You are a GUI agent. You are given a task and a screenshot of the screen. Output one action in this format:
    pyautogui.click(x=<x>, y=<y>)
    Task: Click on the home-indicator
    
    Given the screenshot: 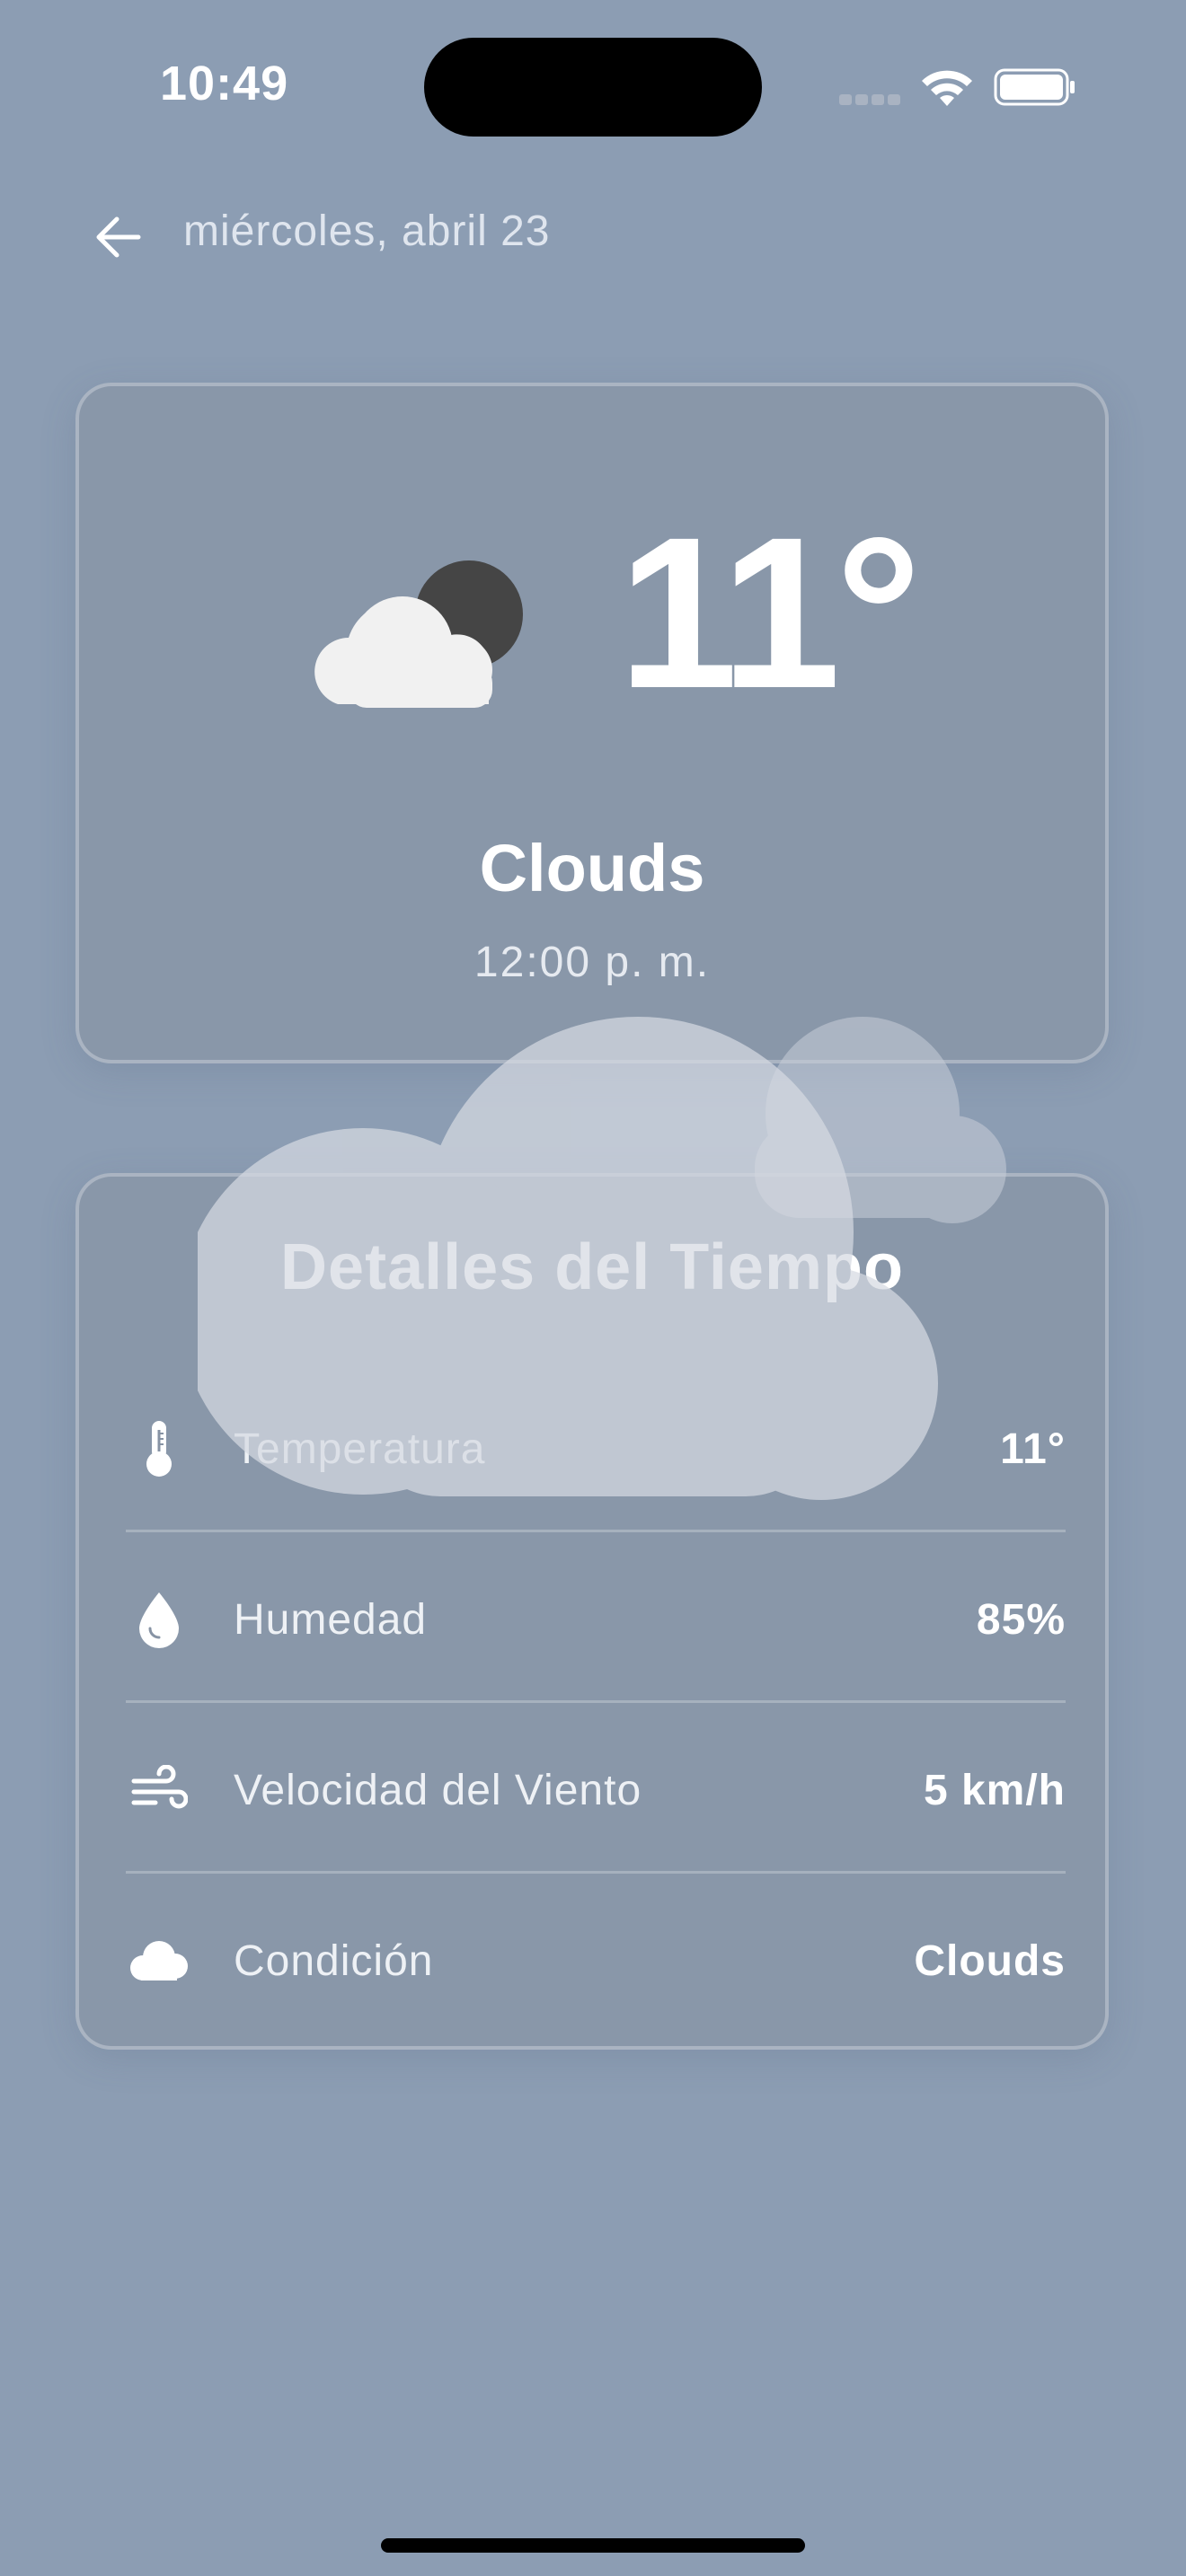 What is the action you would take?
    pyautogui.click(x=593, y=2545)
    